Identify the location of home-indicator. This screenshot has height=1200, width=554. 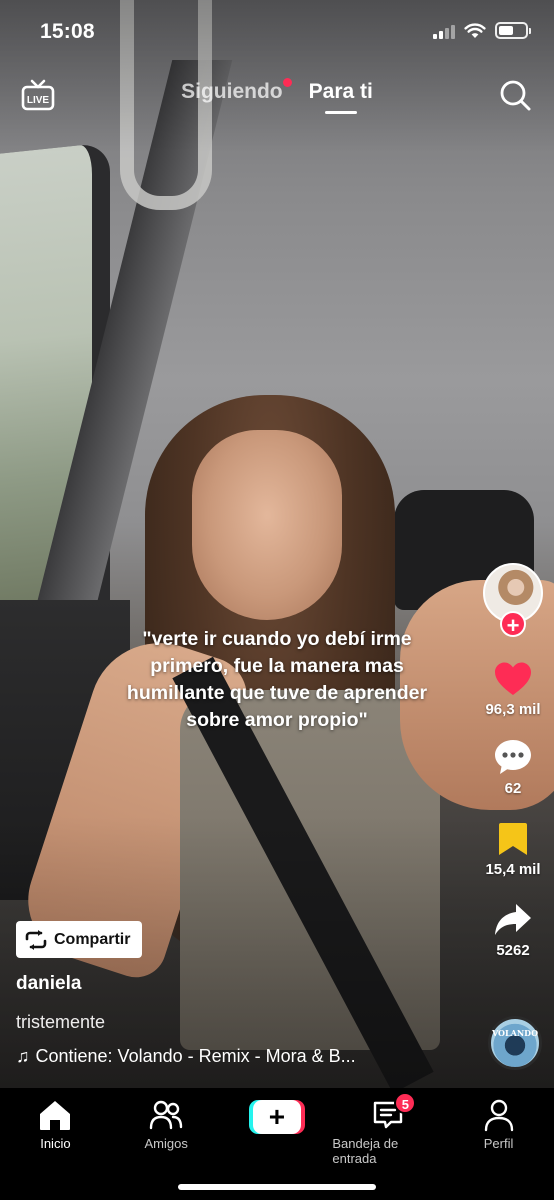
(277, 1187).